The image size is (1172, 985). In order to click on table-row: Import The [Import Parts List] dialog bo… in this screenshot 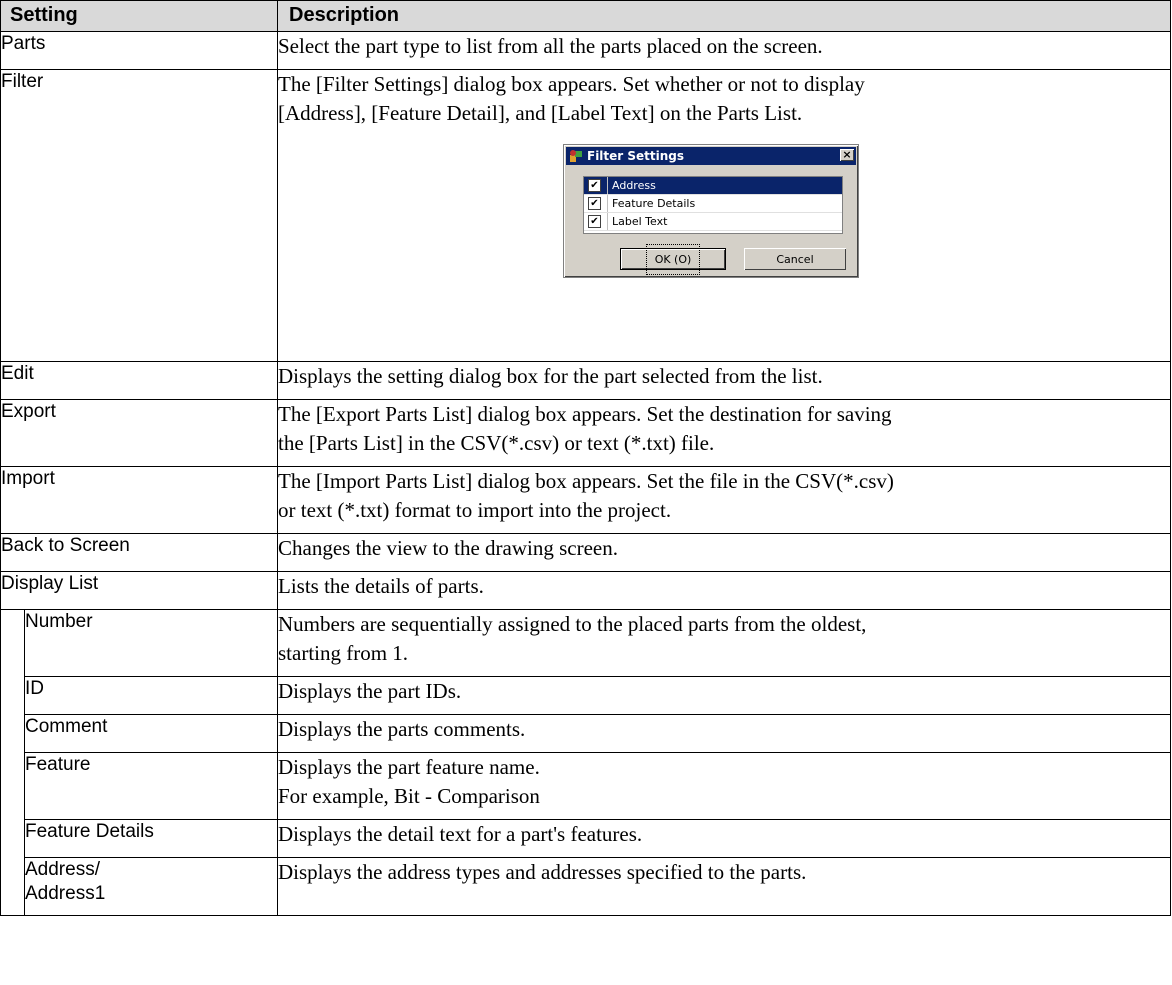, I will do `click(585, 500)`.